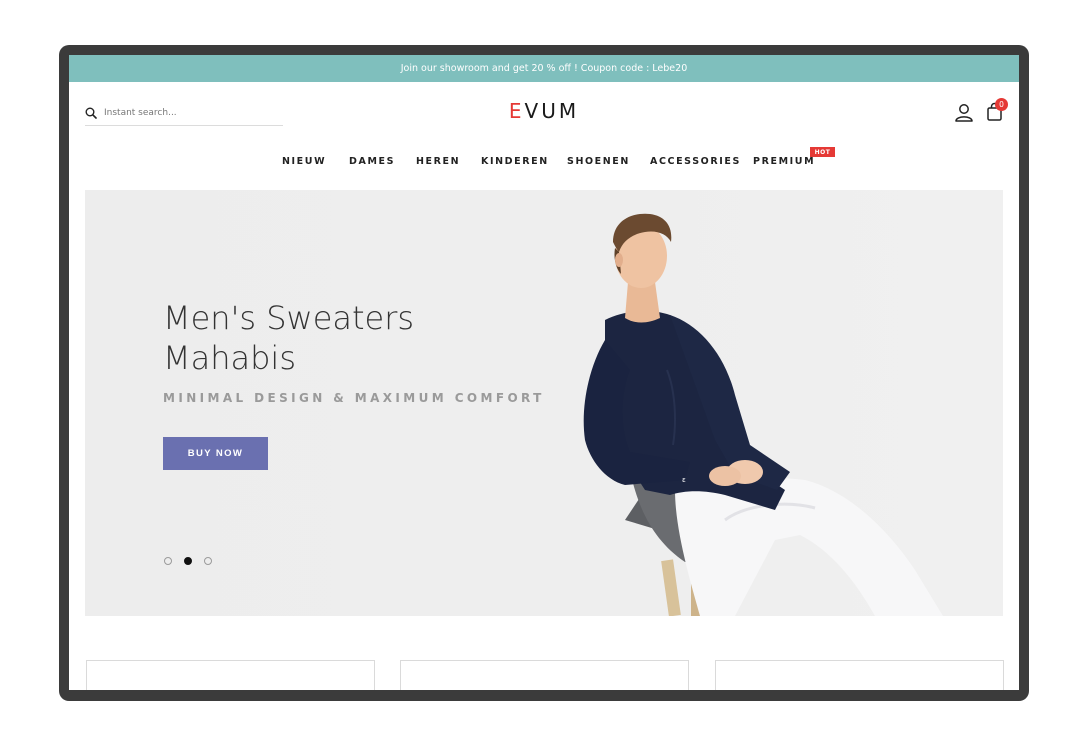 This screenshot has height=748, width=1086. I want to click on hero-subtitle: MINIMAL DESIGN & MAXIMUM COMFORT, so click(354, 398).